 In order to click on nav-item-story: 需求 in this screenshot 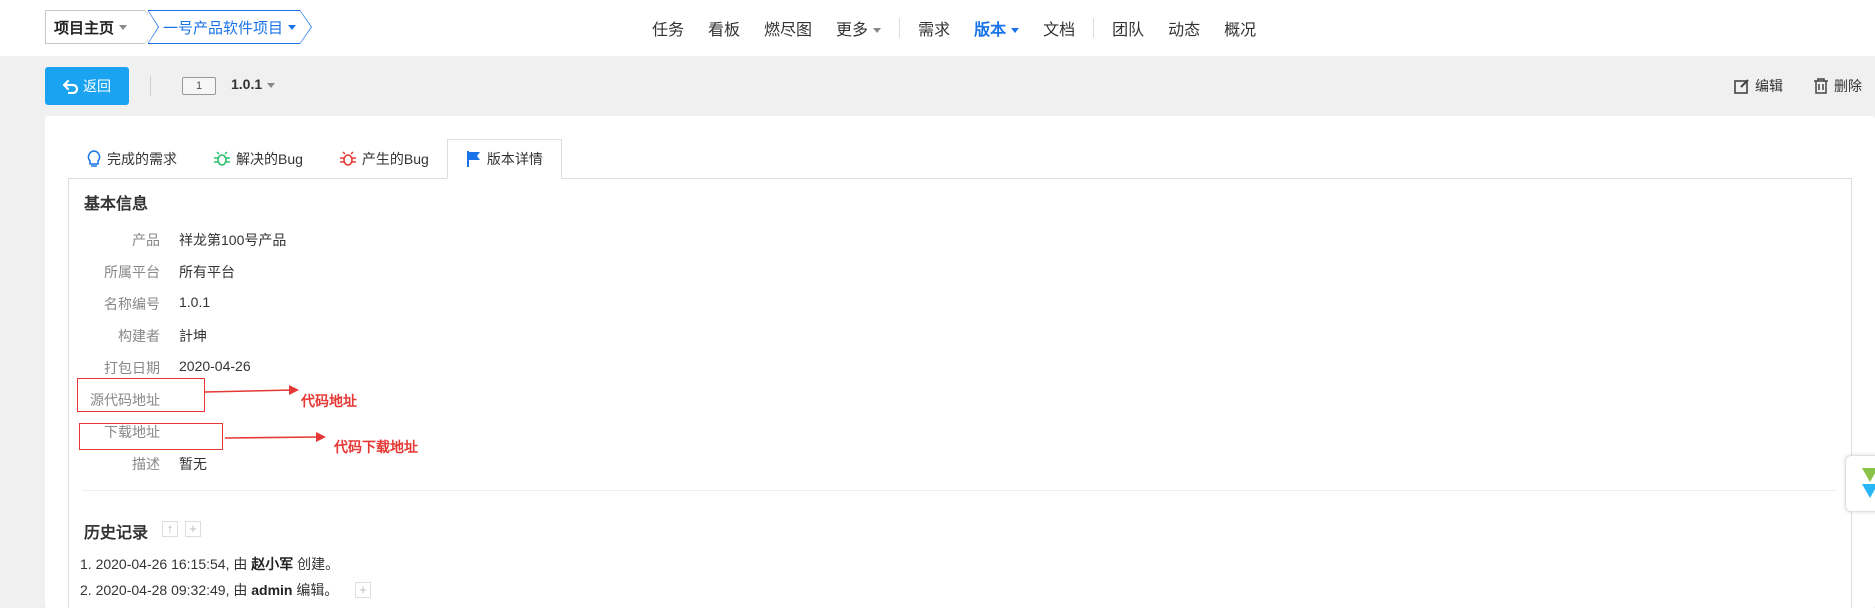, I will do `click(934, 28)`.